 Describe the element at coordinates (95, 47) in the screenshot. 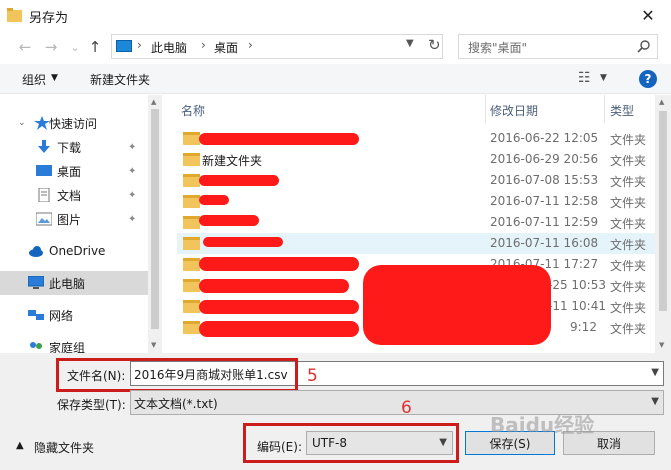

I see `up-button: ↑` at that location.